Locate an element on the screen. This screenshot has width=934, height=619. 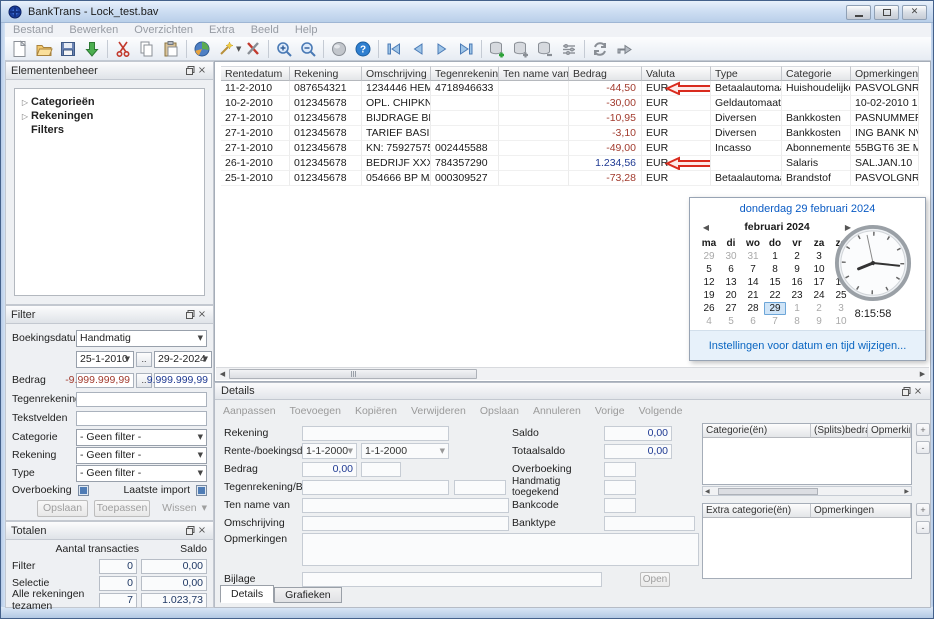
calendar-prev-icon: ◀ is located at coordinates (706, 227).